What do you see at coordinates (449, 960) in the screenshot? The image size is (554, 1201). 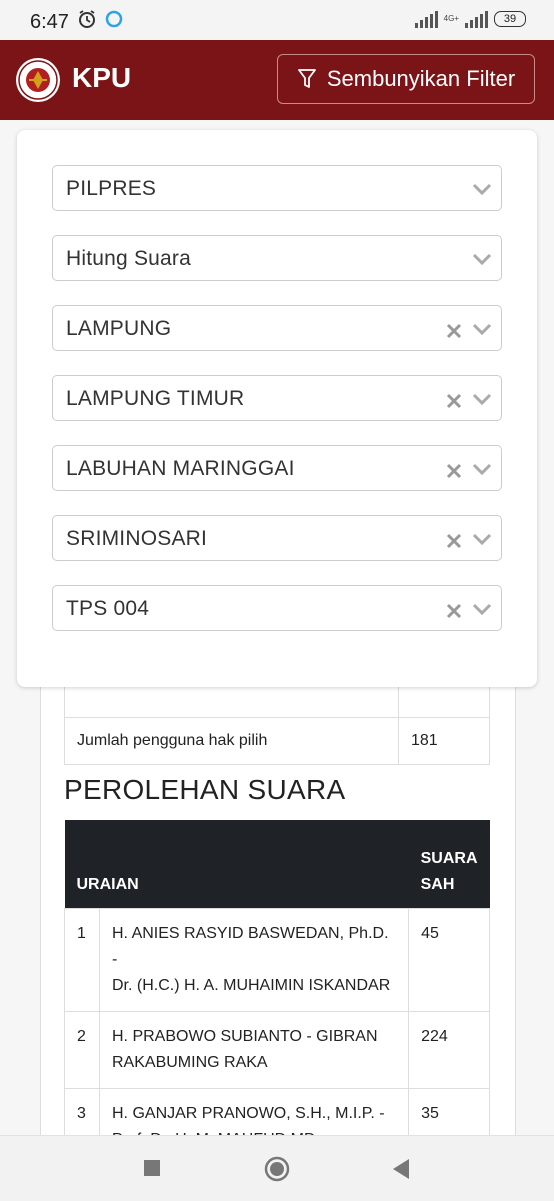 I see `candidate-votes: 45` at bounding box center [449, 960].